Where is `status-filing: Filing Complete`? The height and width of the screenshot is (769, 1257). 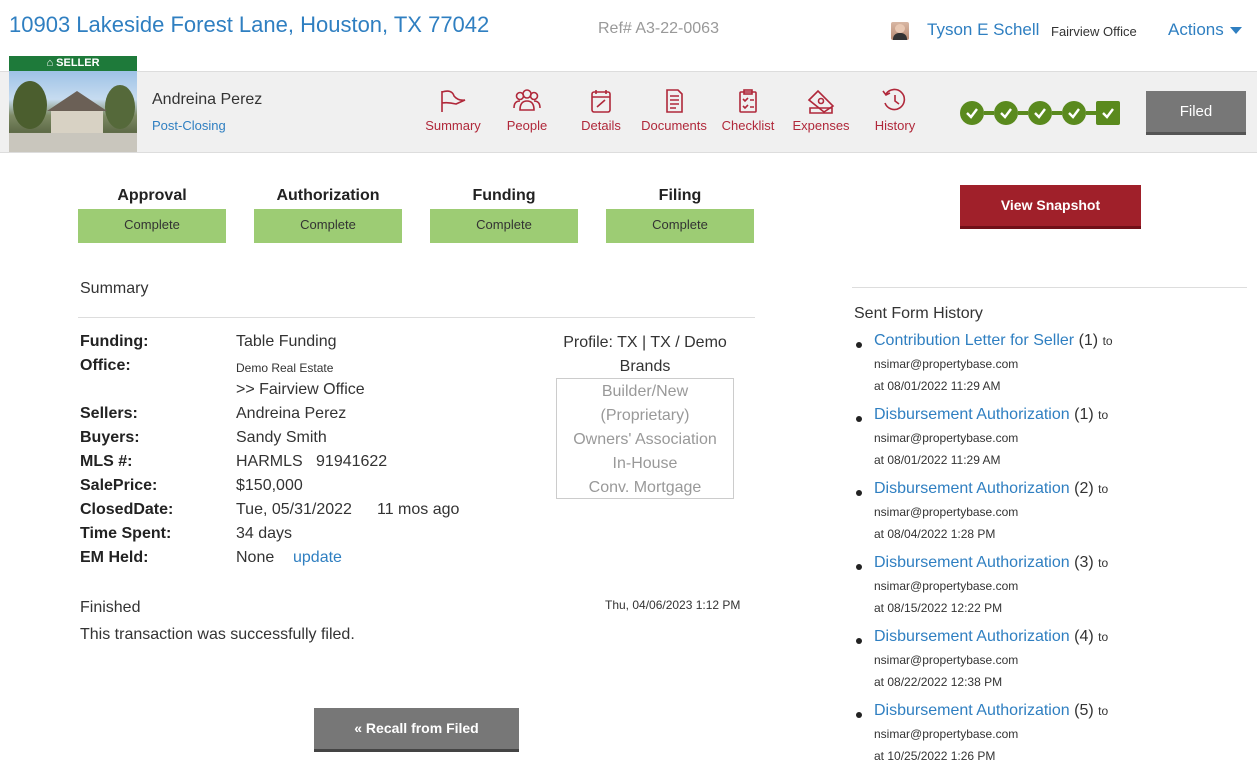
status-filing: Filing Complete is located at coordinates (680, 215).